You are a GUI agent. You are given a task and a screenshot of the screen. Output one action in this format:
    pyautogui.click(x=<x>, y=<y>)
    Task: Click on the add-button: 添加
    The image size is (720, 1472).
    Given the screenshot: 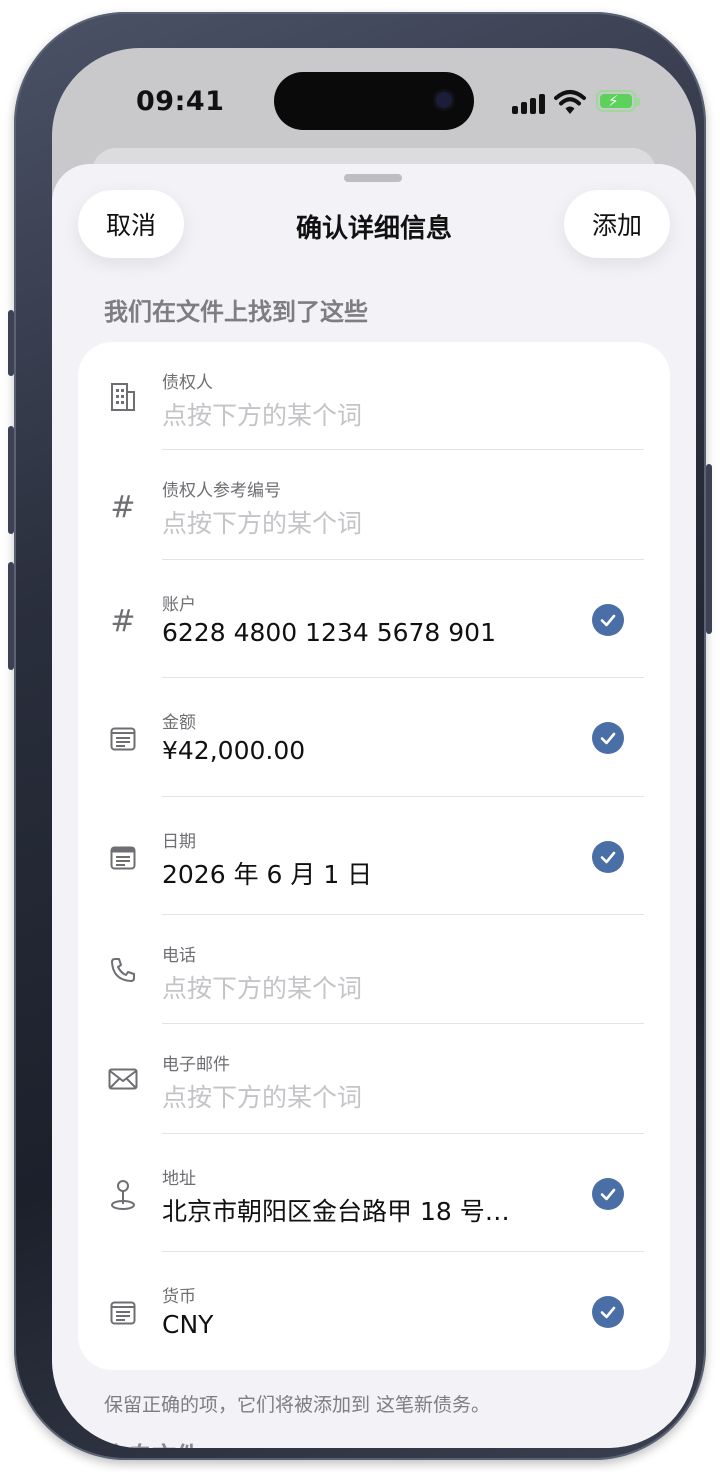 What is the action you would take?
    pyautogui.click(x=617, y=224)
    